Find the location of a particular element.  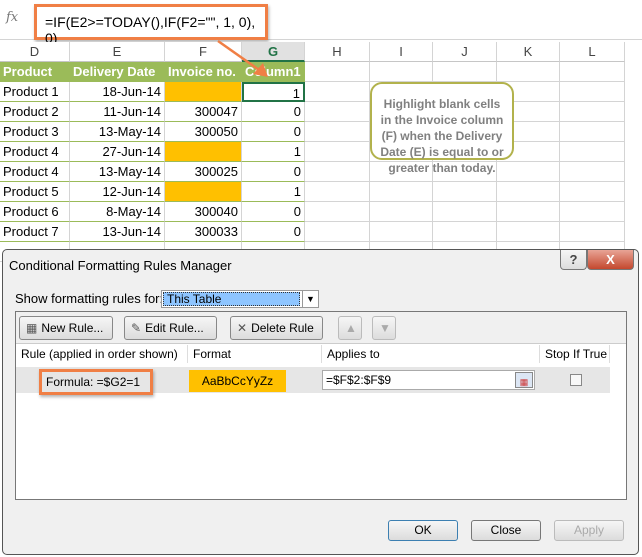

table-header: Invoice no. is located at coordinates (203, 72).